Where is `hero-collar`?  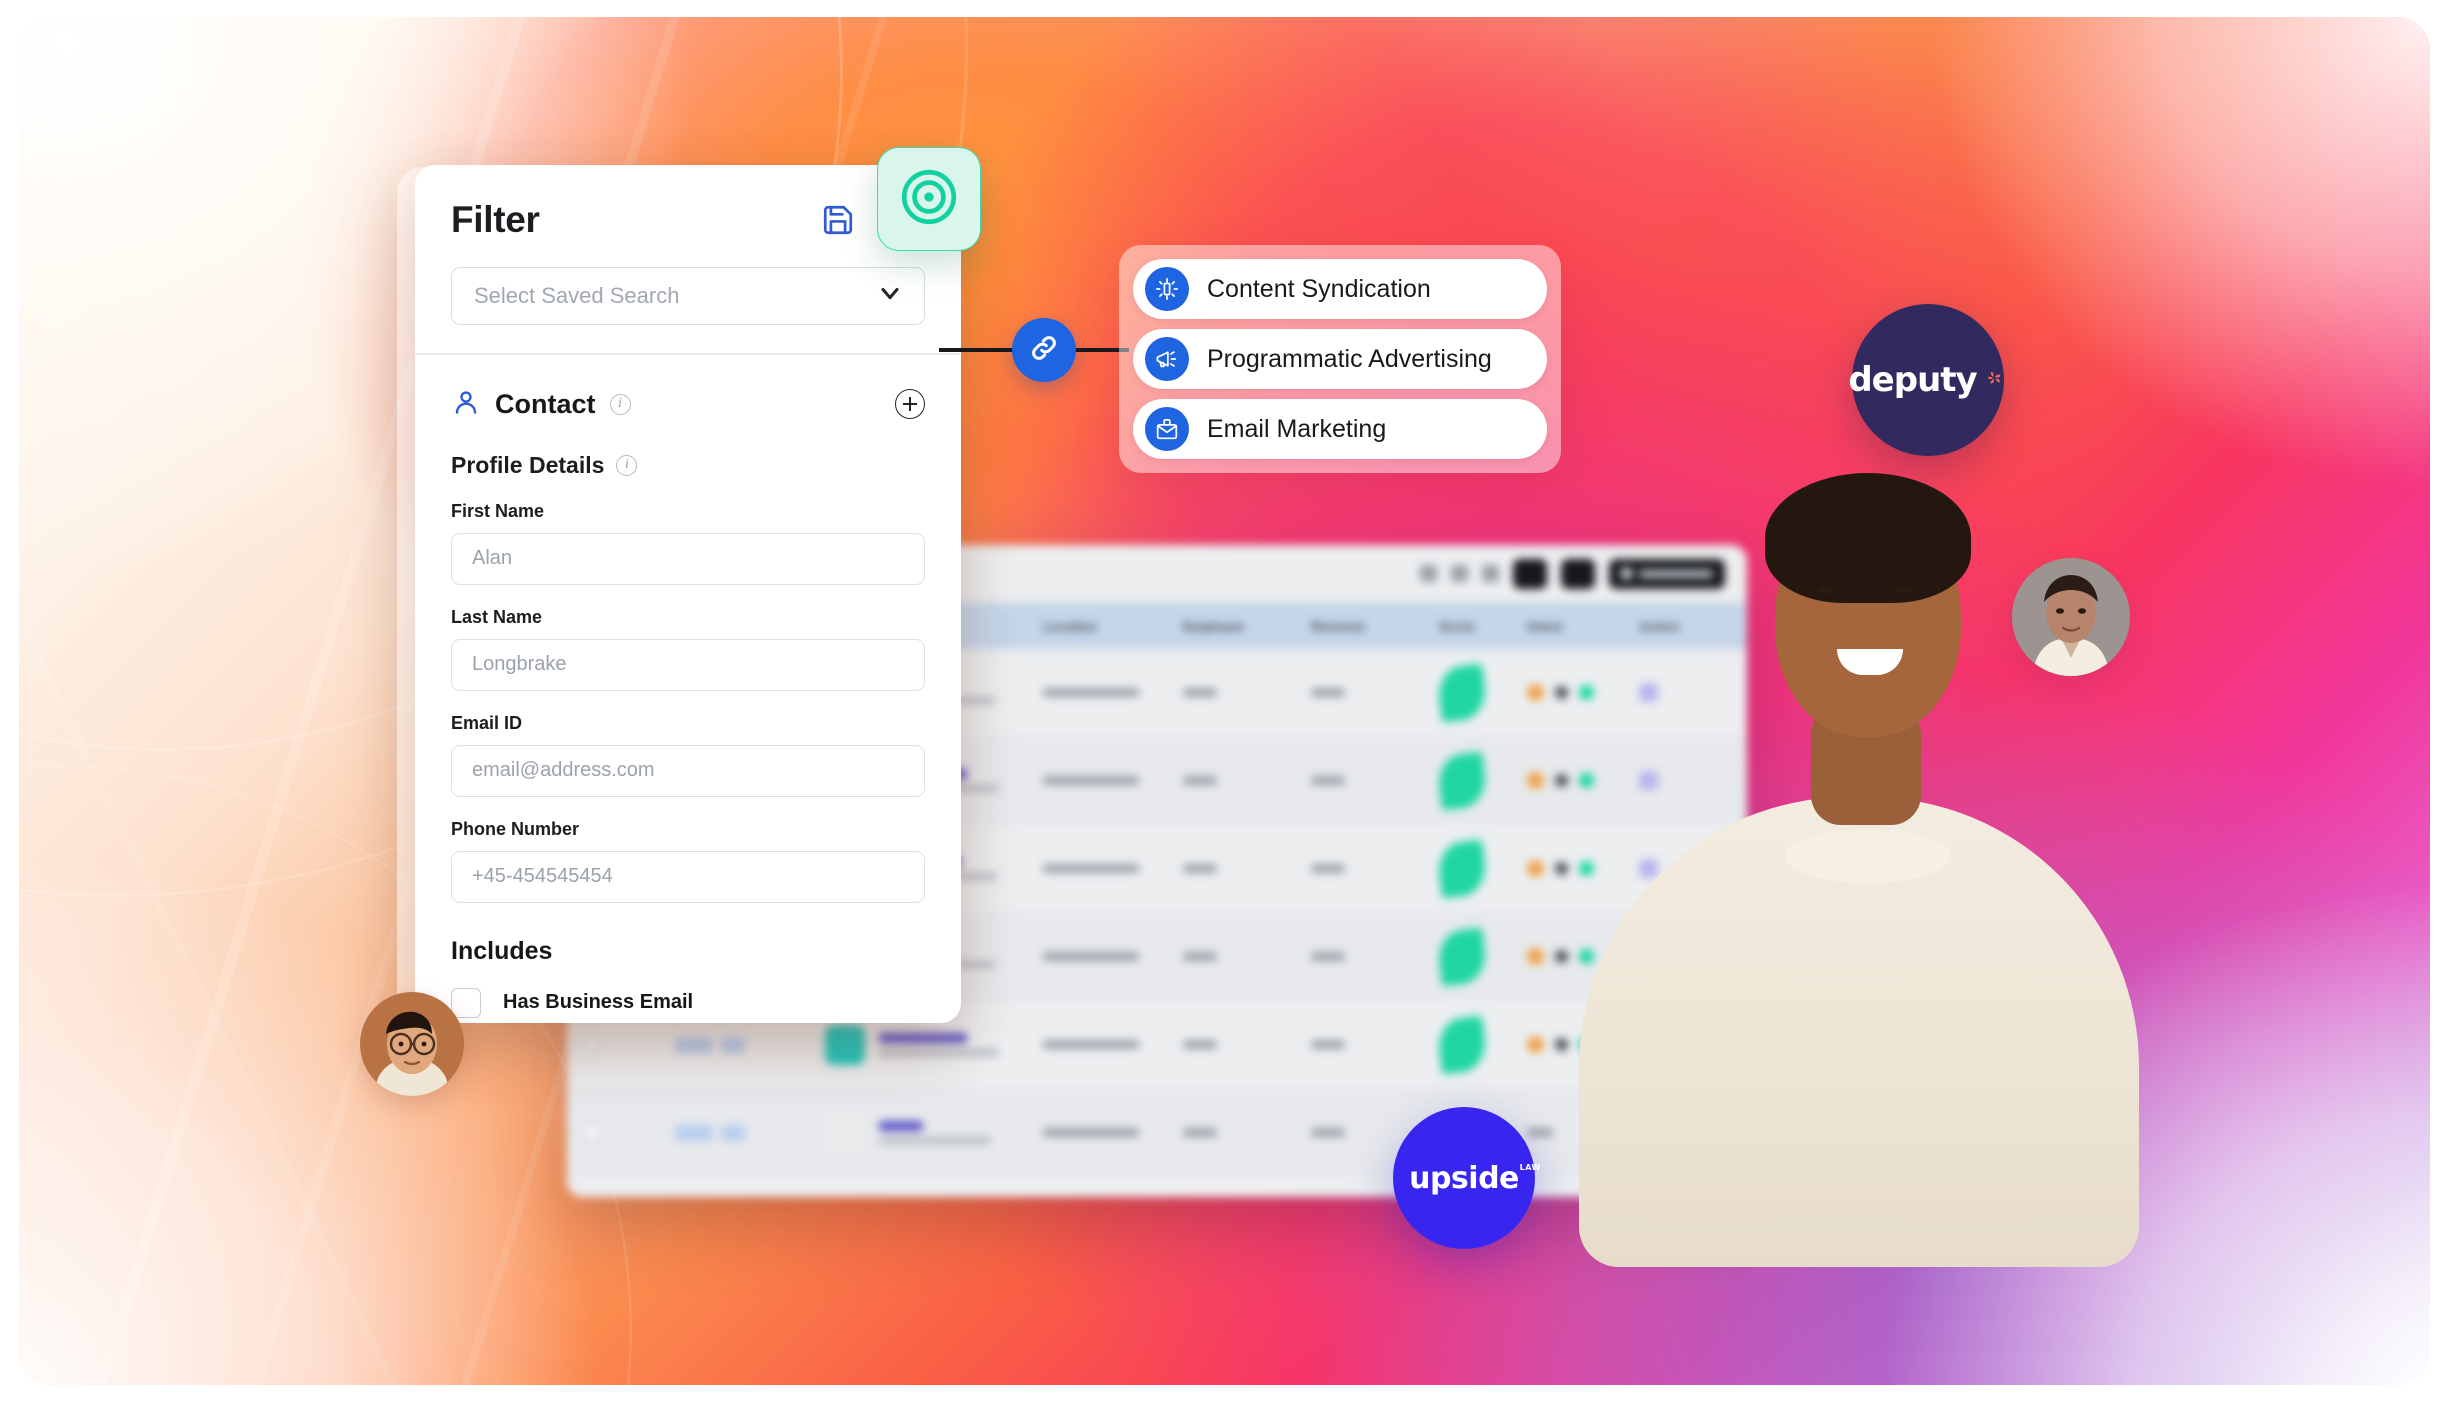 hero-collar is located at coordinates (1868, 856).